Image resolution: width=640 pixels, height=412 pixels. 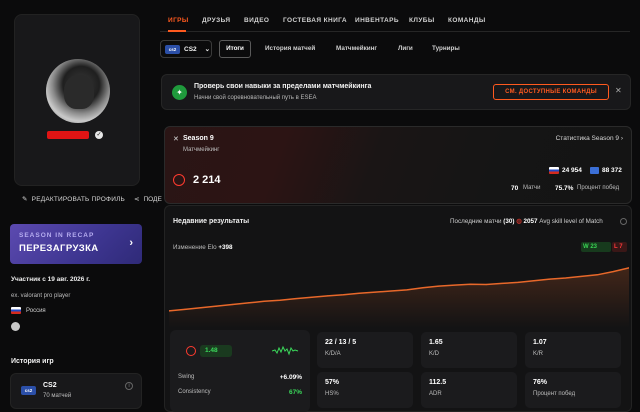 What do you see at coordinates (530, 221) in the screenshot?
I see `avg-elo-value: 2057` at bounding box center [530, 221].